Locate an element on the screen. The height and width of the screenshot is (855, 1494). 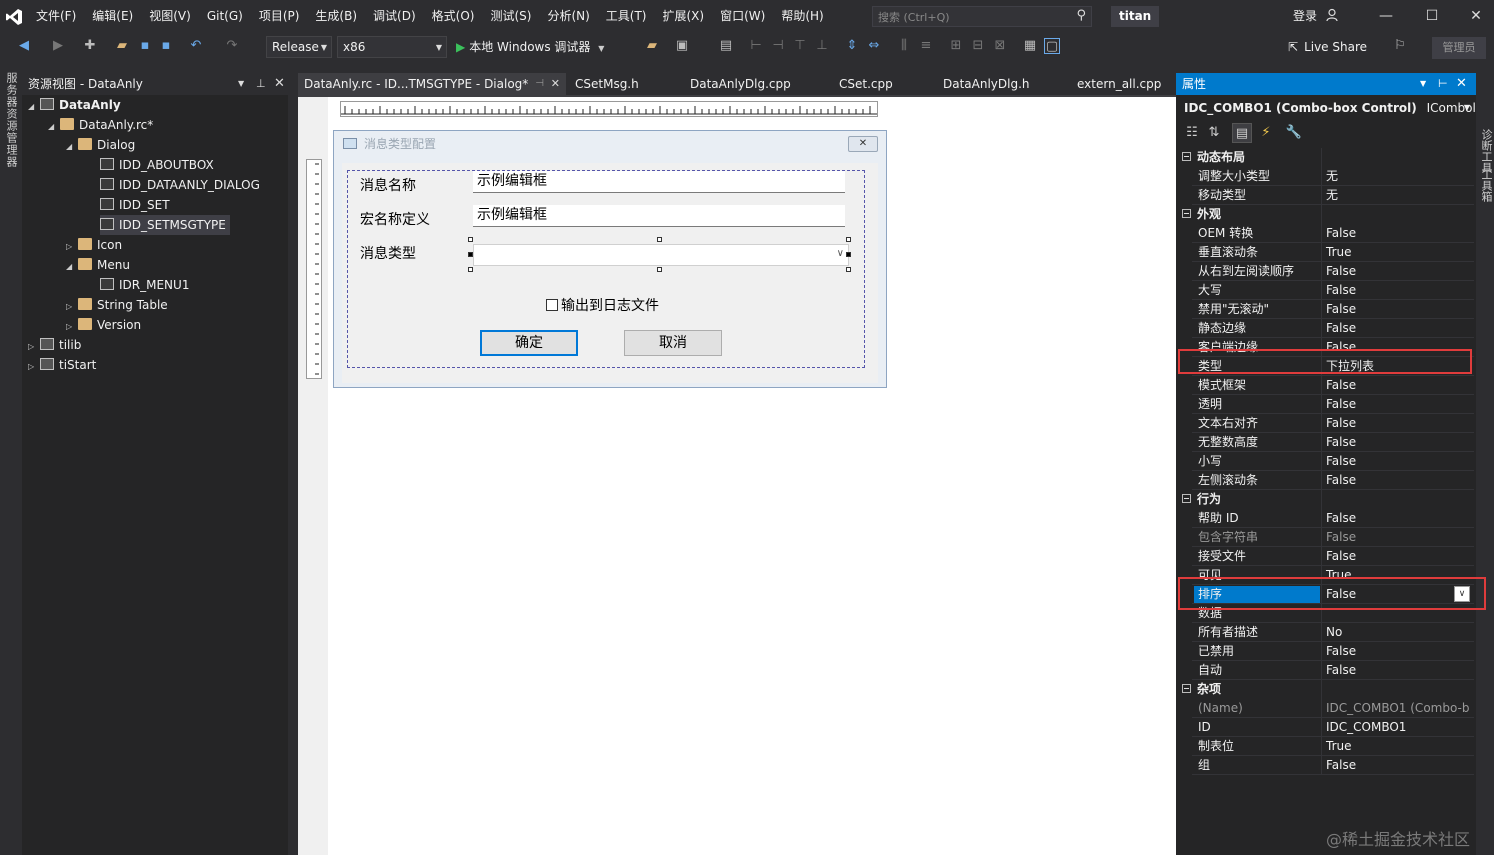
menu-analyze: 分析(N) is located at coordinates (568, 16).